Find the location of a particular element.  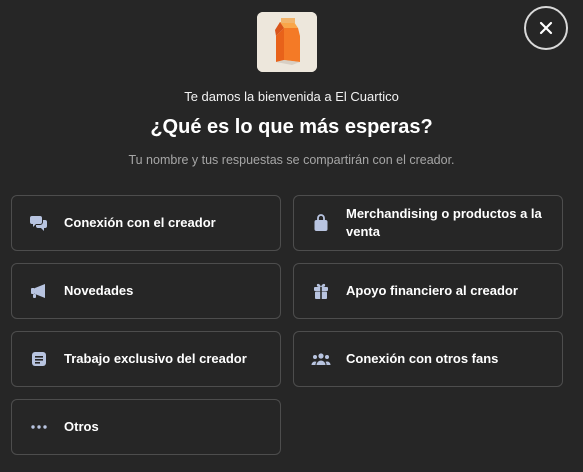

option-novedades: Novedades is located at coordinates (146, 291).